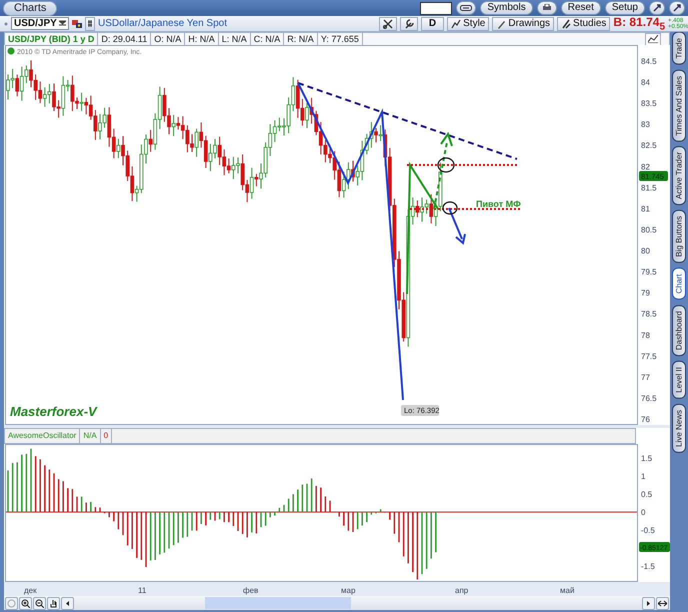 This screenshot has height=612, width=688. I want to click on axis-label: 80, so click(645, 251).